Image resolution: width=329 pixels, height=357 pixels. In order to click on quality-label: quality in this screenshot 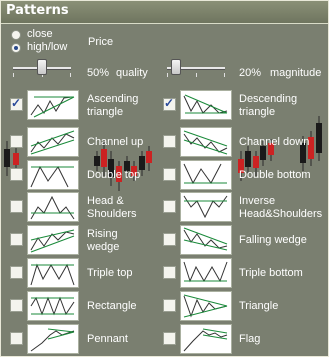, I will do `click(132, 73)`.